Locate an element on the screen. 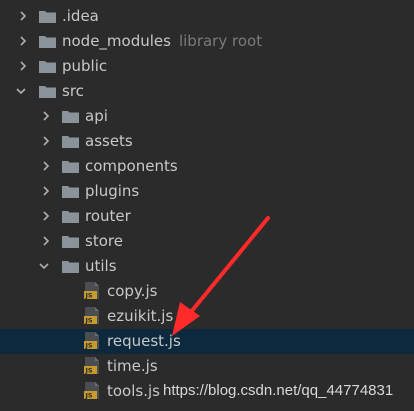  tree-item-copy-js: JS copy.js is located at coordinates (207, 291).